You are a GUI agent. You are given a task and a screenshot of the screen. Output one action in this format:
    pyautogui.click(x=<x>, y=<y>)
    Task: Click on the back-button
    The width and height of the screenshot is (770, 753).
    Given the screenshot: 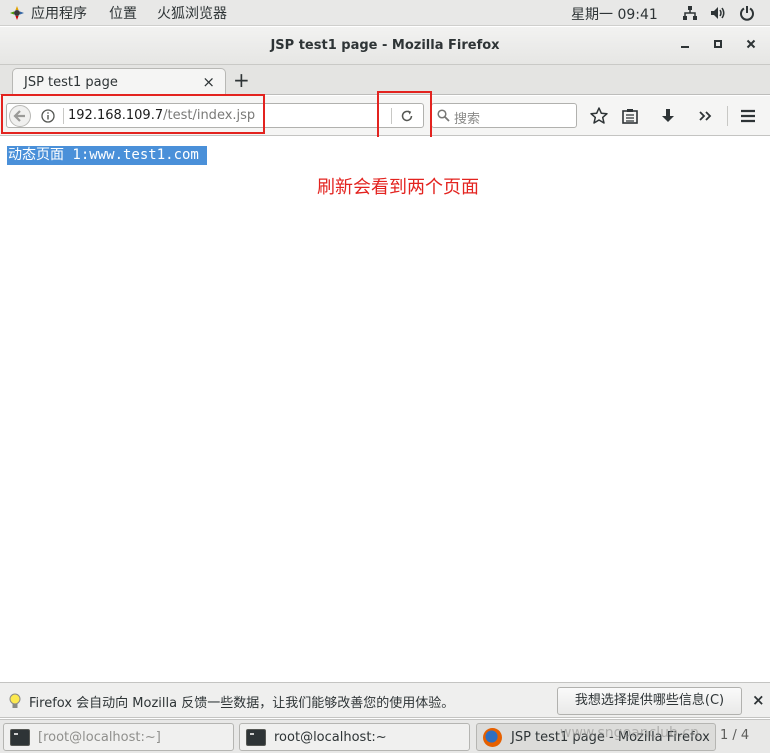 What is the action you would take?
    pyautogui.click(x=20, y=116)
    